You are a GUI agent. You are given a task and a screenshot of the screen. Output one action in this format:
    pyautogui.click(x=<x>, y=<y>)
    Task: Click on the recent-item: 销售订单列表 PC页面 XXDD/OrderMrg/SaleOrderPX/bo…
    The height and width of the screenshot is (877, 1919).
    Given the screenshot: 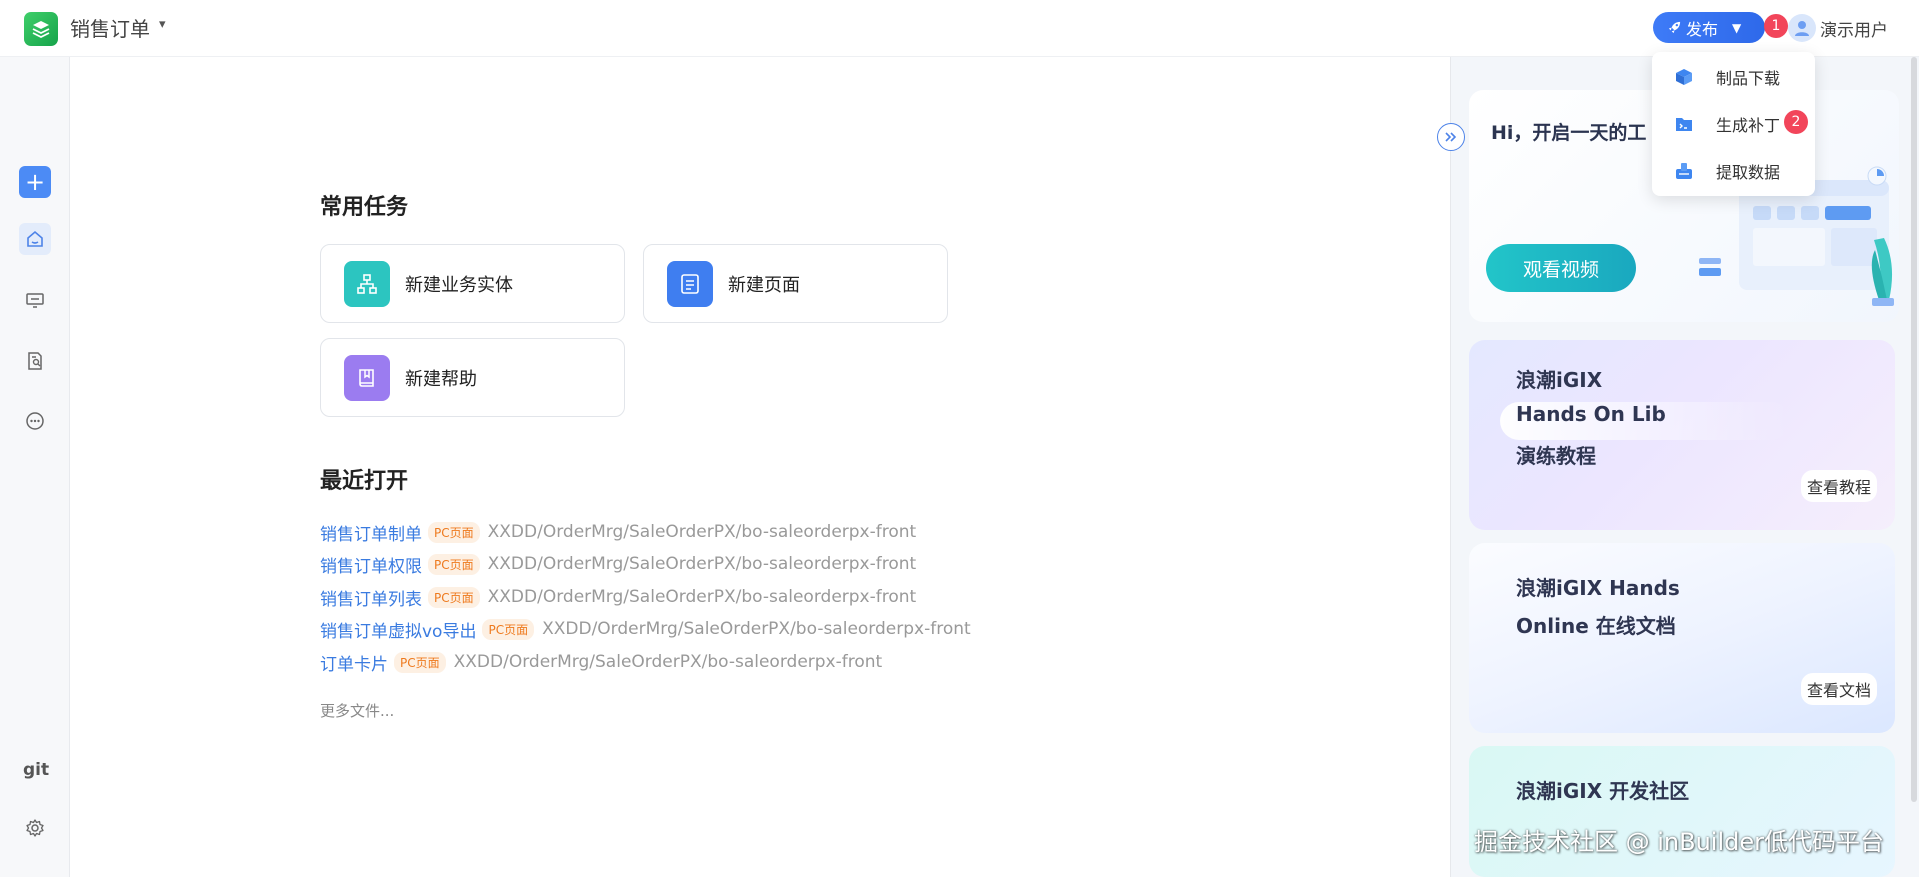 What is the action you would take?
    pyautogui.click(x=618, y=597)
    